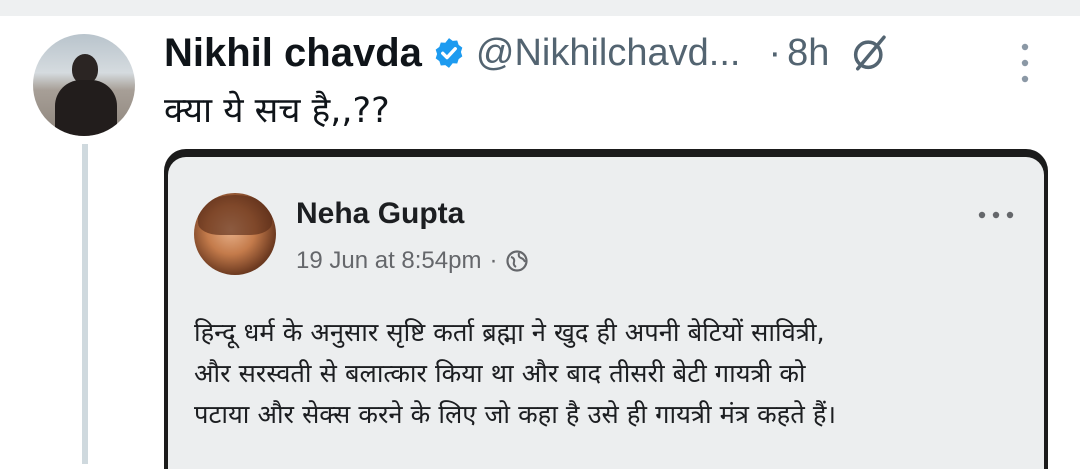  I want to click on top-status-strip, so click(540, 8).